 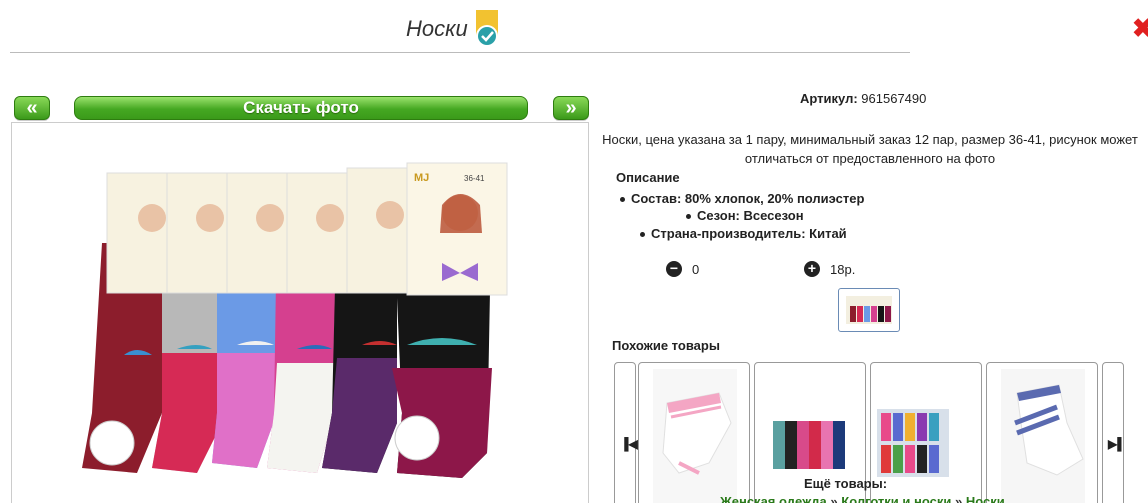 What do you see at coordinates (666, 345) in the screenshot?
I see `similar-title: Похожие товары` at bounding box center [666, 345].